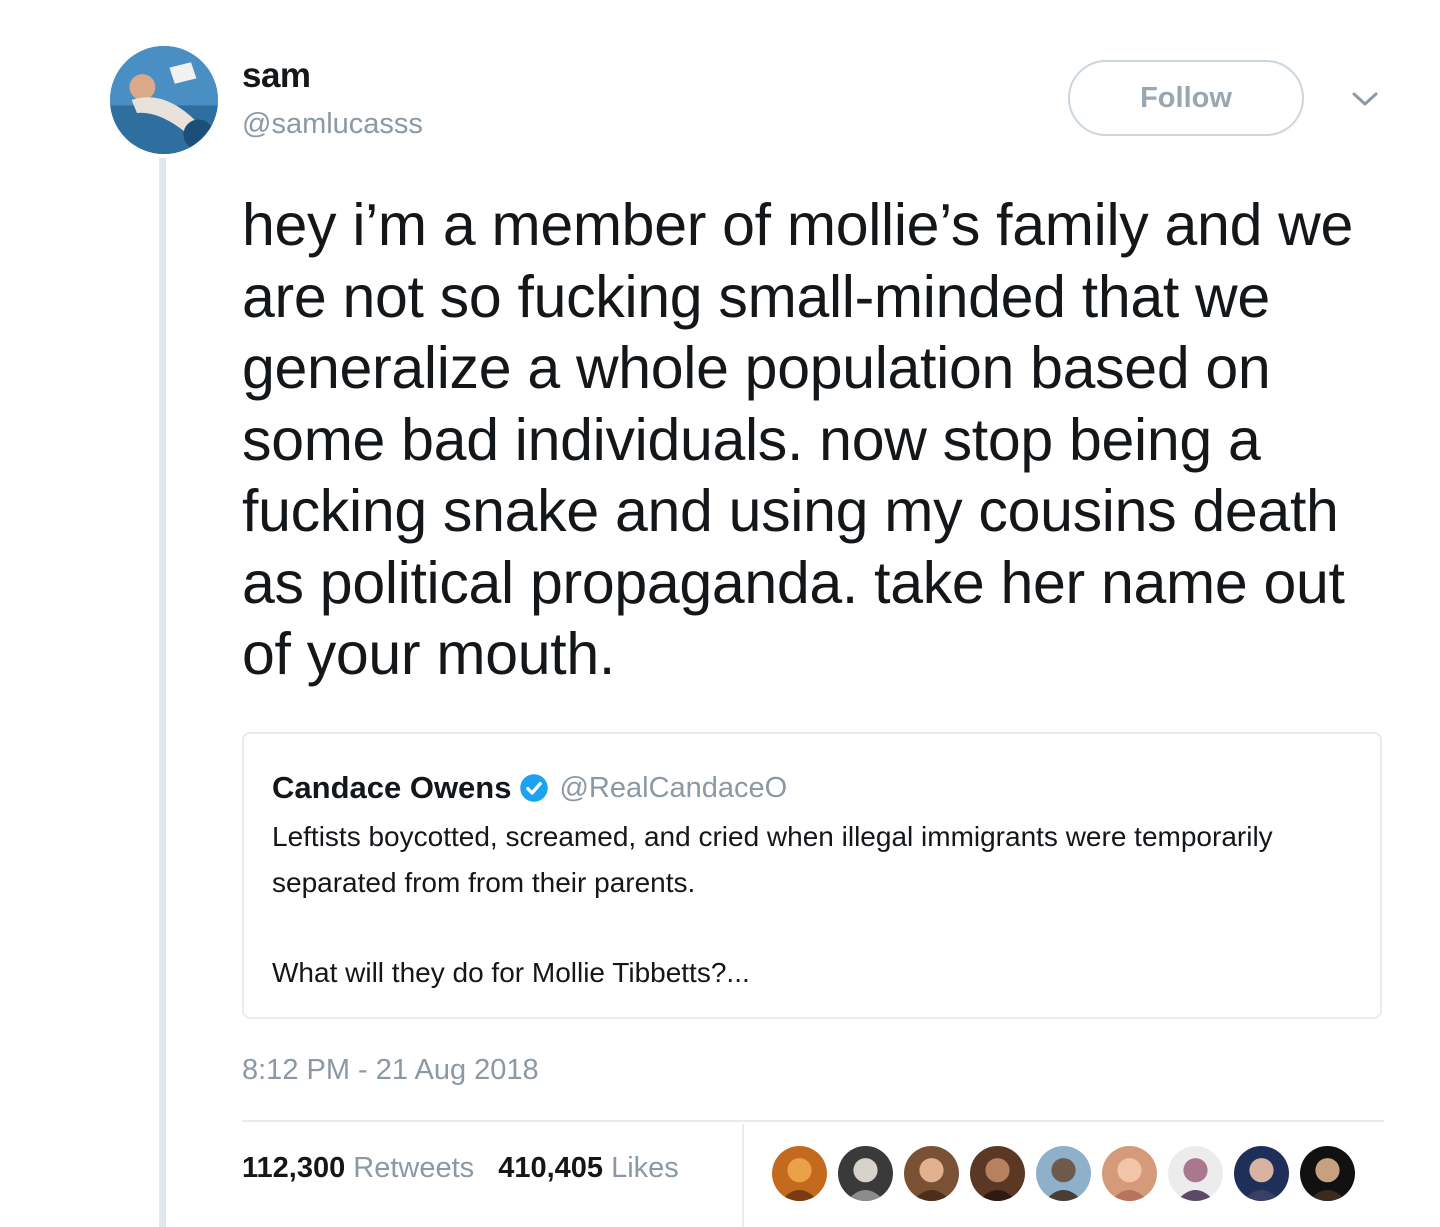  Describe the element at coordinates (813, 1121) in the screenshot. I see `divider` at that location.